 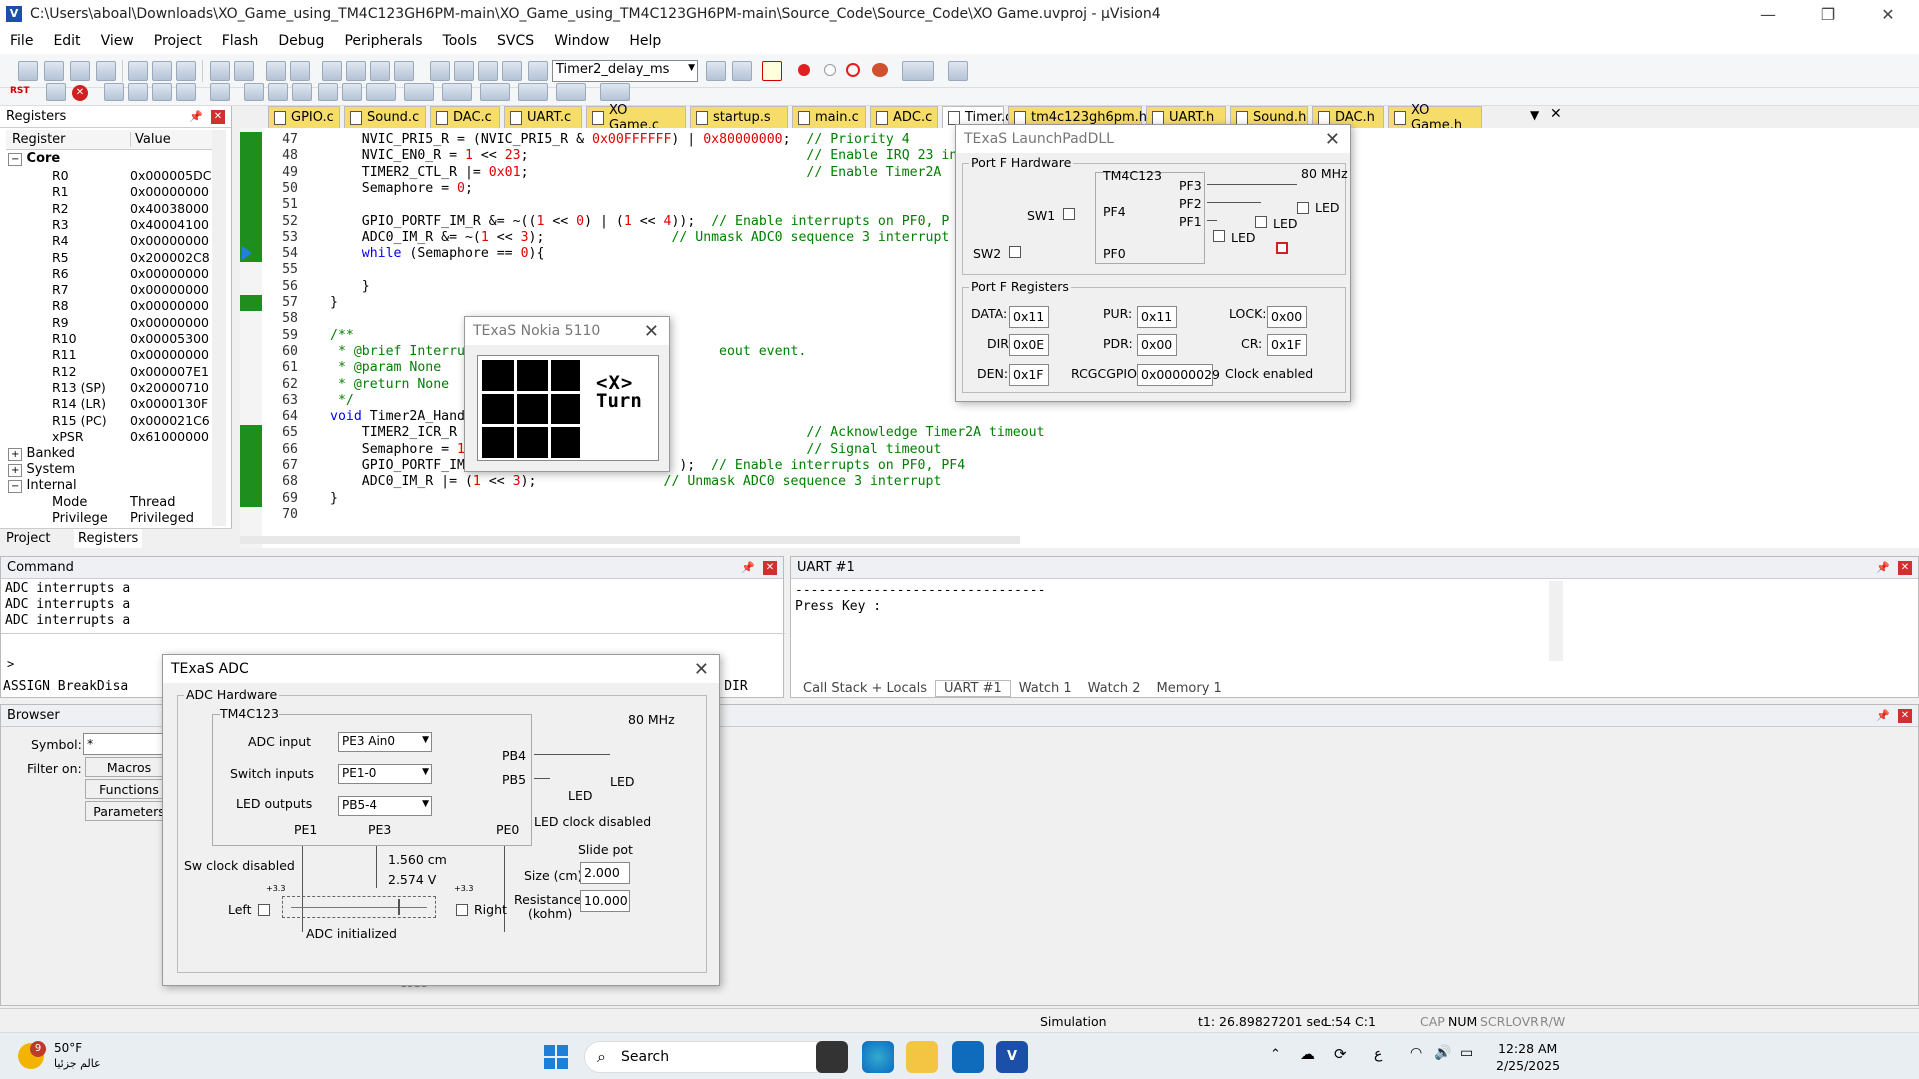 What do you see at coordinates (300, 71) in the screenshot?
I see `nav-forward-icon` at bounding box center [300, 71].